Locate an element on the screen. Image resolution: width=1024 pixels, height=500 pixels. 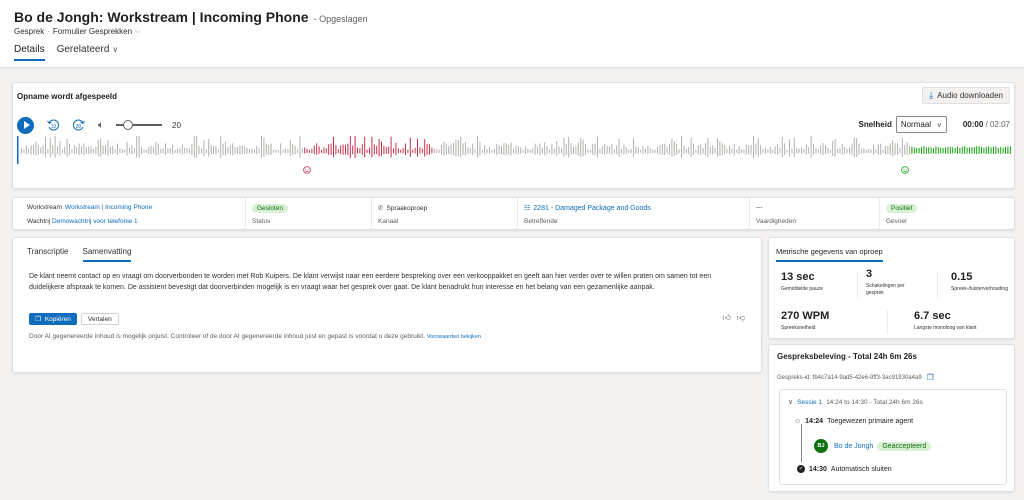
chevron-down-icon: ⌵ is located at coordinates (137, 32).